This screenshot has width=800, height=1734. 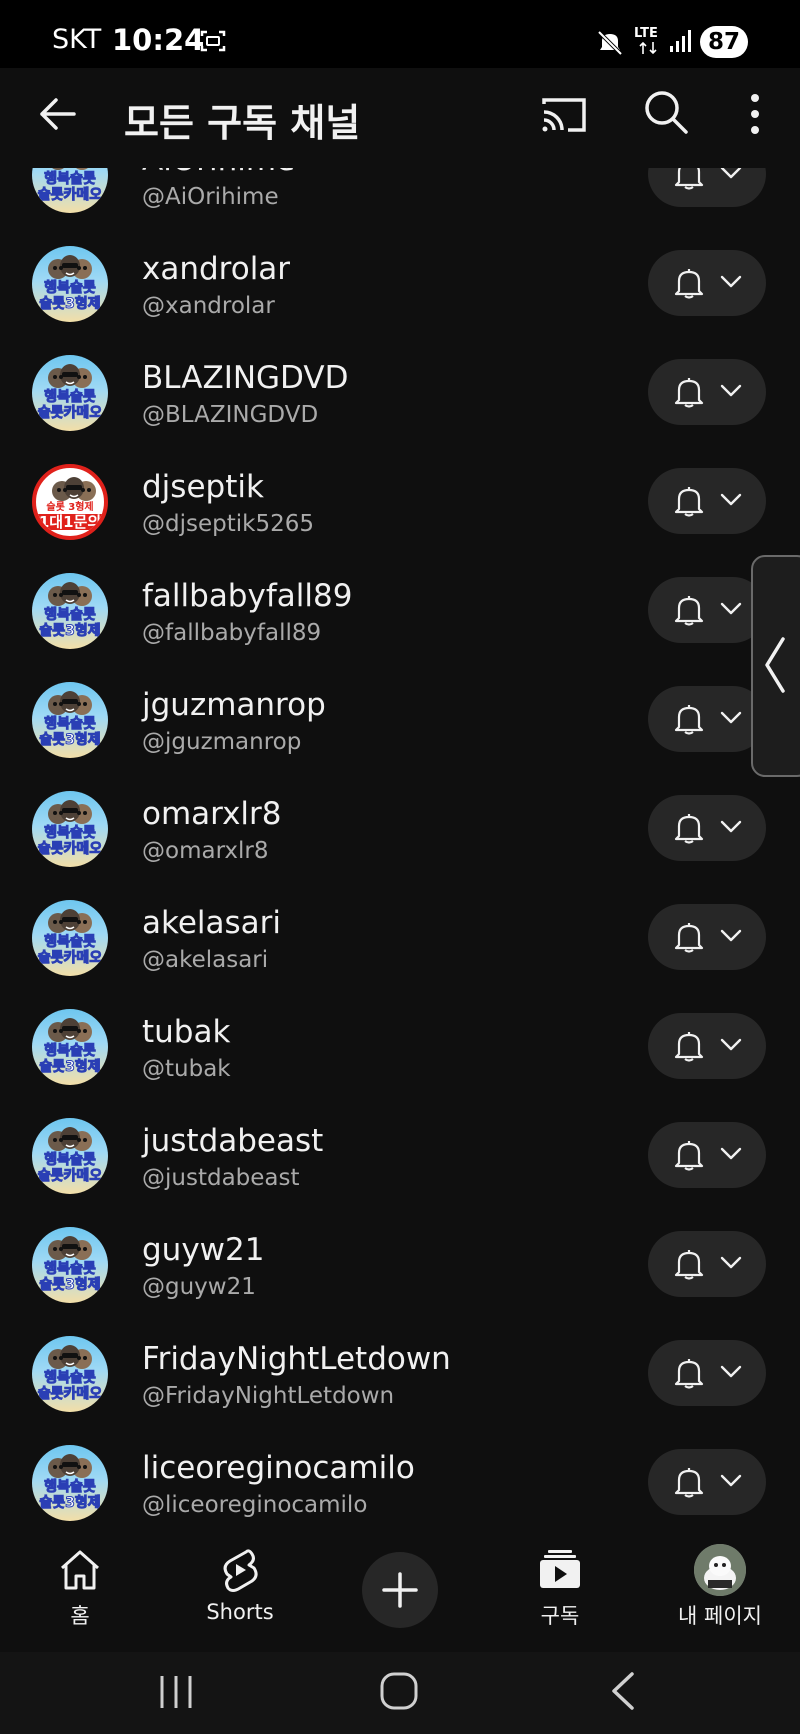 I want to click on search-icon, so click(x=666, y=112).